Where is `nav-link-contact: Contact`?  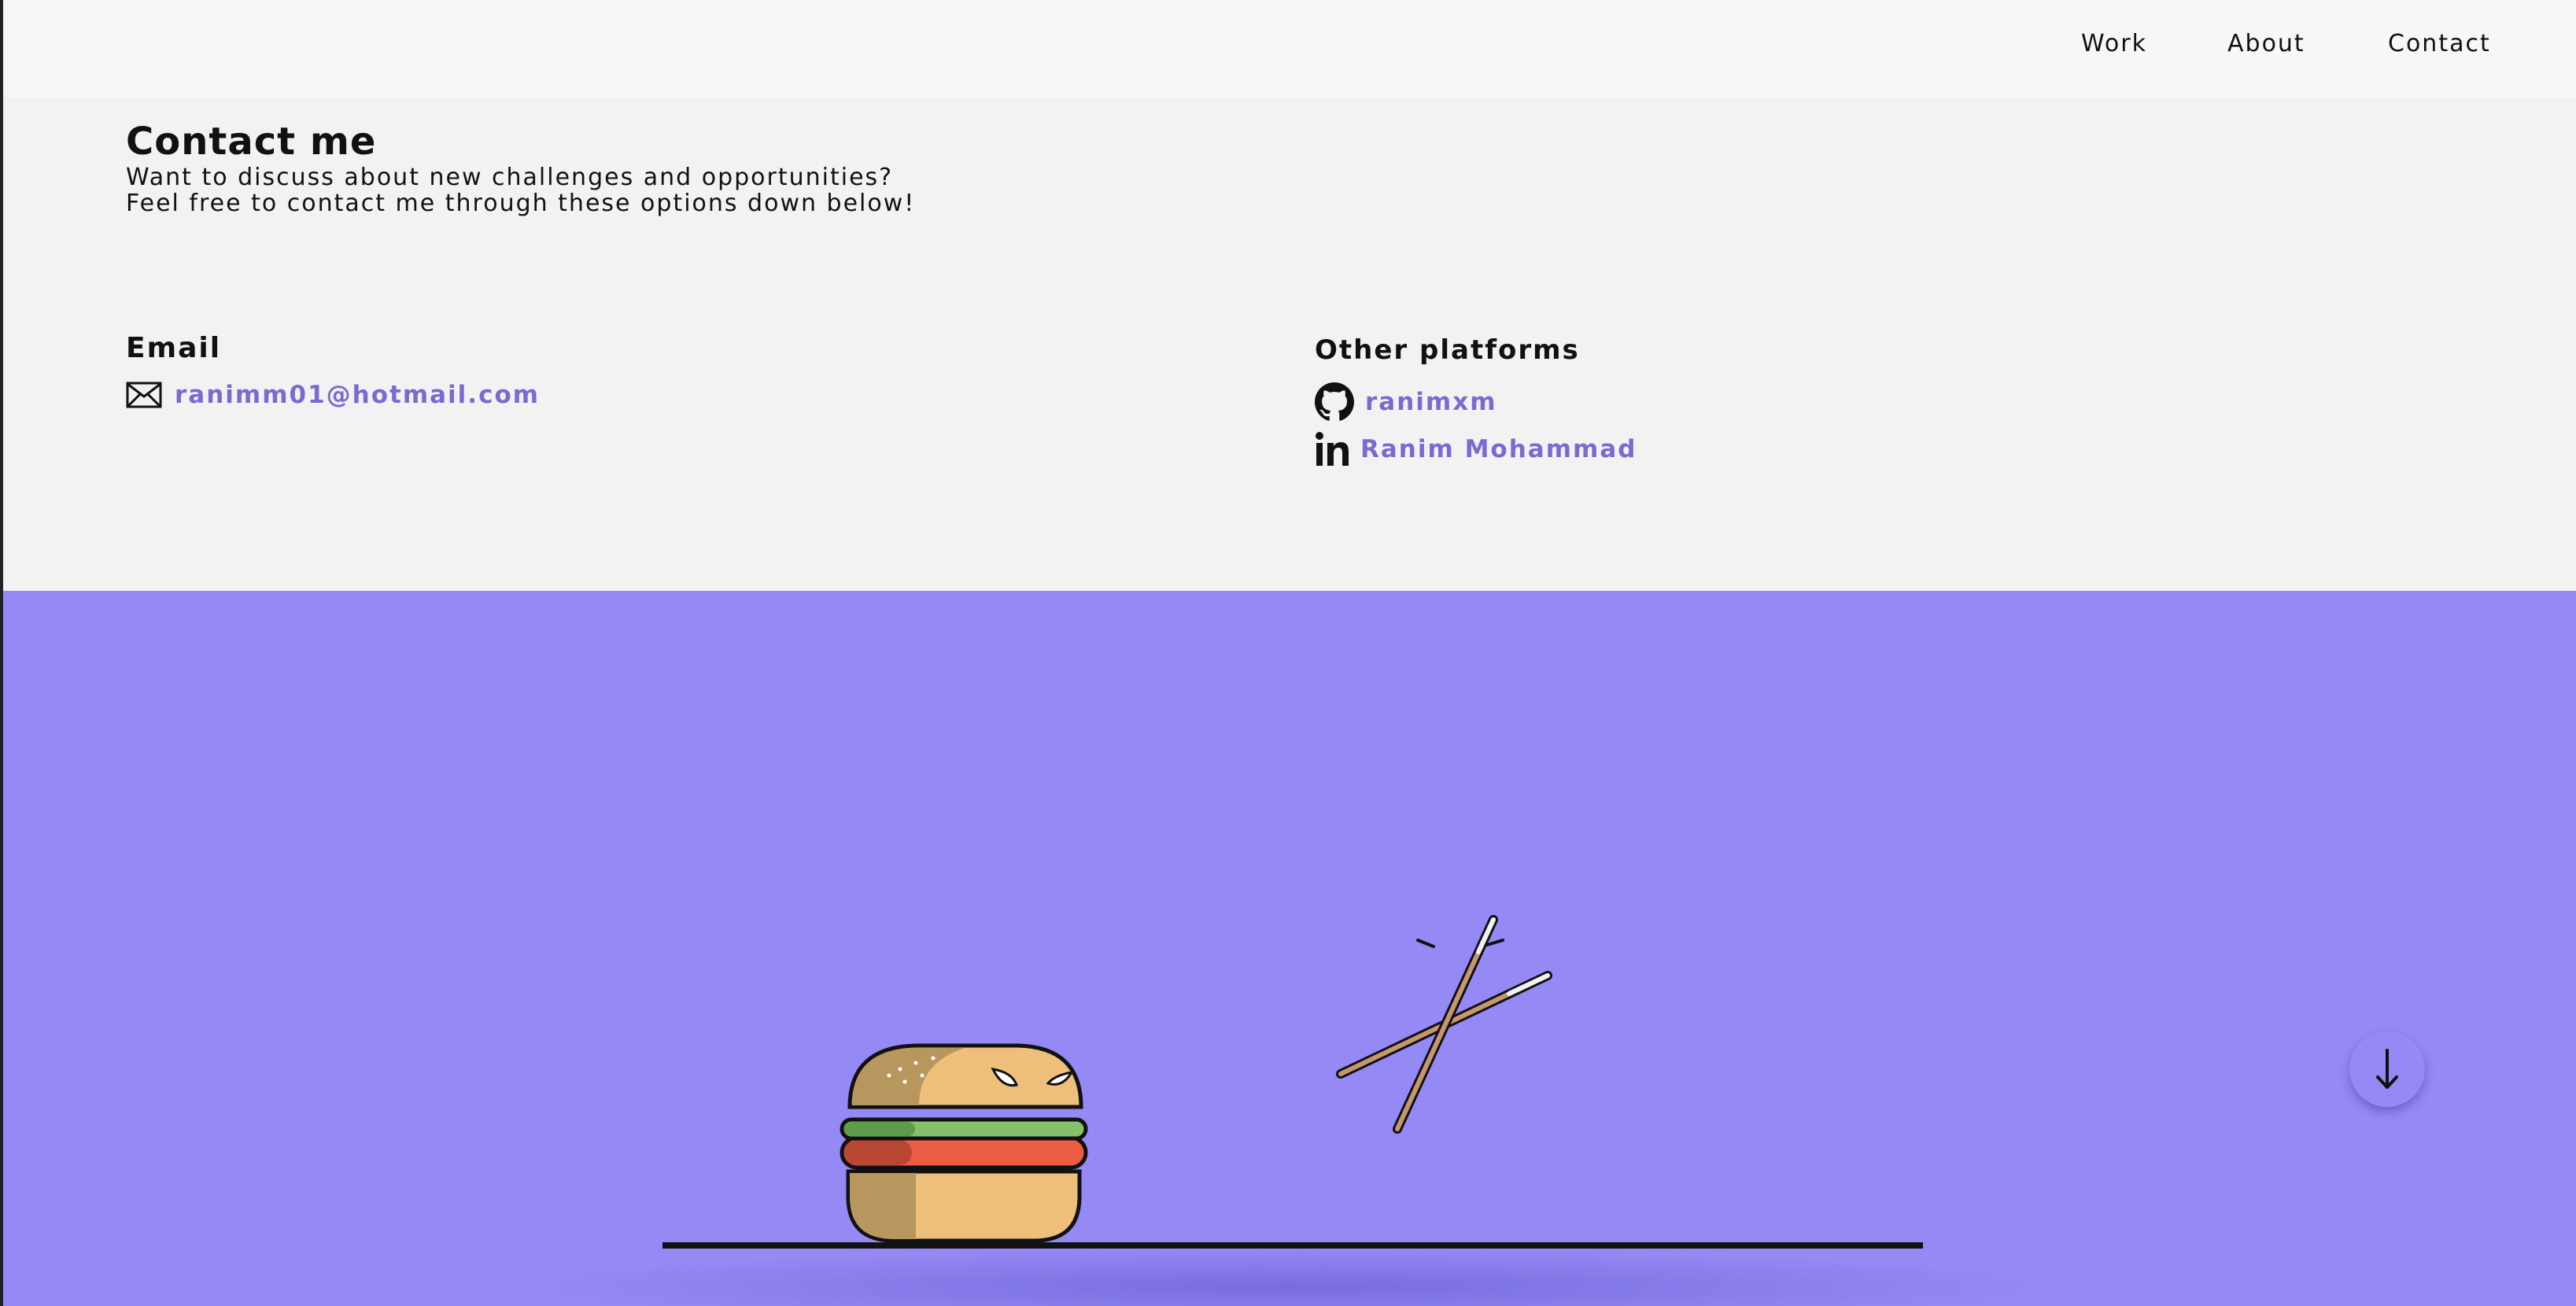
nav-link-contact: Contact is located at coordinates (2439, 43).